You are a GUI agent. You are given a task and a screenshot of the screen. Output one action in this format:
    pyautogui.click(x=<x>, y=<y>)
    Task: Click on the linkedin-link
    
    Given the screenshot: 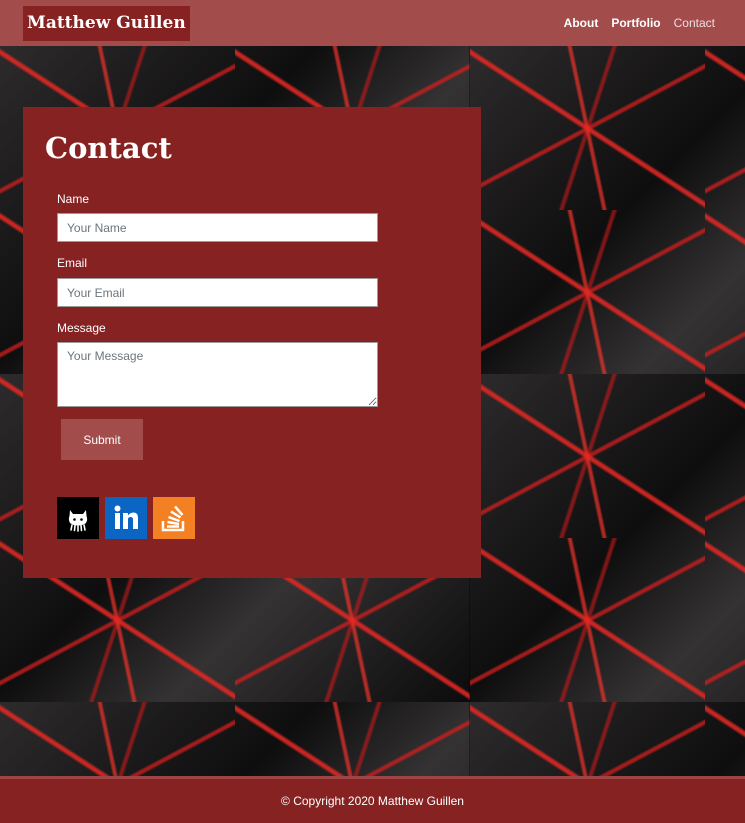 What is the action you would take?
    pyautogui.click(x=126, y=518)
    